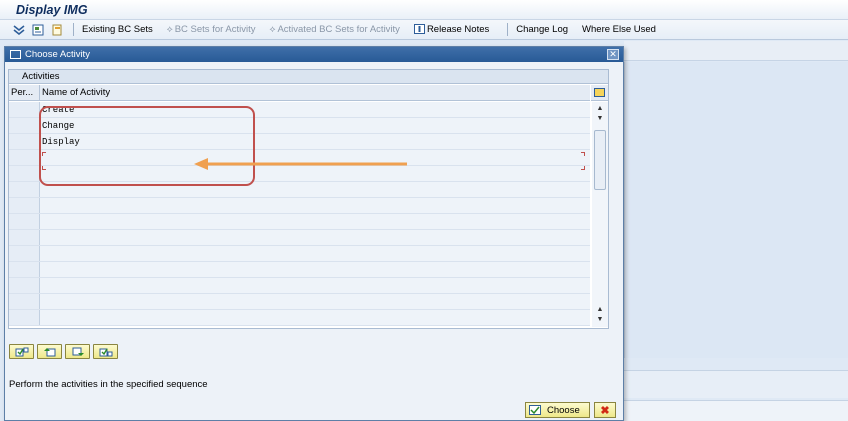  What do you see at coordinates (310, 92) in the screenshot?
I see `column-header-name-of-activity: Name of Activity` at bounding box center [310, 92].